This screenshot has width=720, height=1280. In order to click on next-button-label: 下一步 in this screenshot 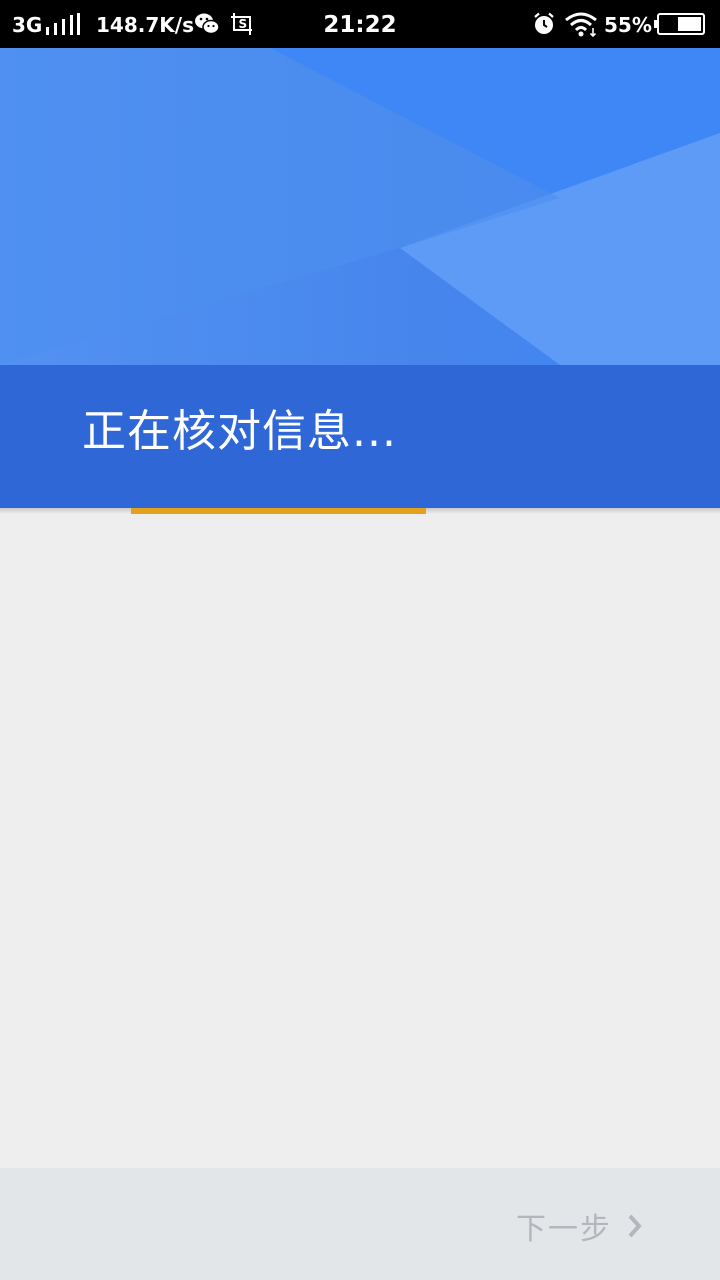, I will do `click(564, 1229)`.